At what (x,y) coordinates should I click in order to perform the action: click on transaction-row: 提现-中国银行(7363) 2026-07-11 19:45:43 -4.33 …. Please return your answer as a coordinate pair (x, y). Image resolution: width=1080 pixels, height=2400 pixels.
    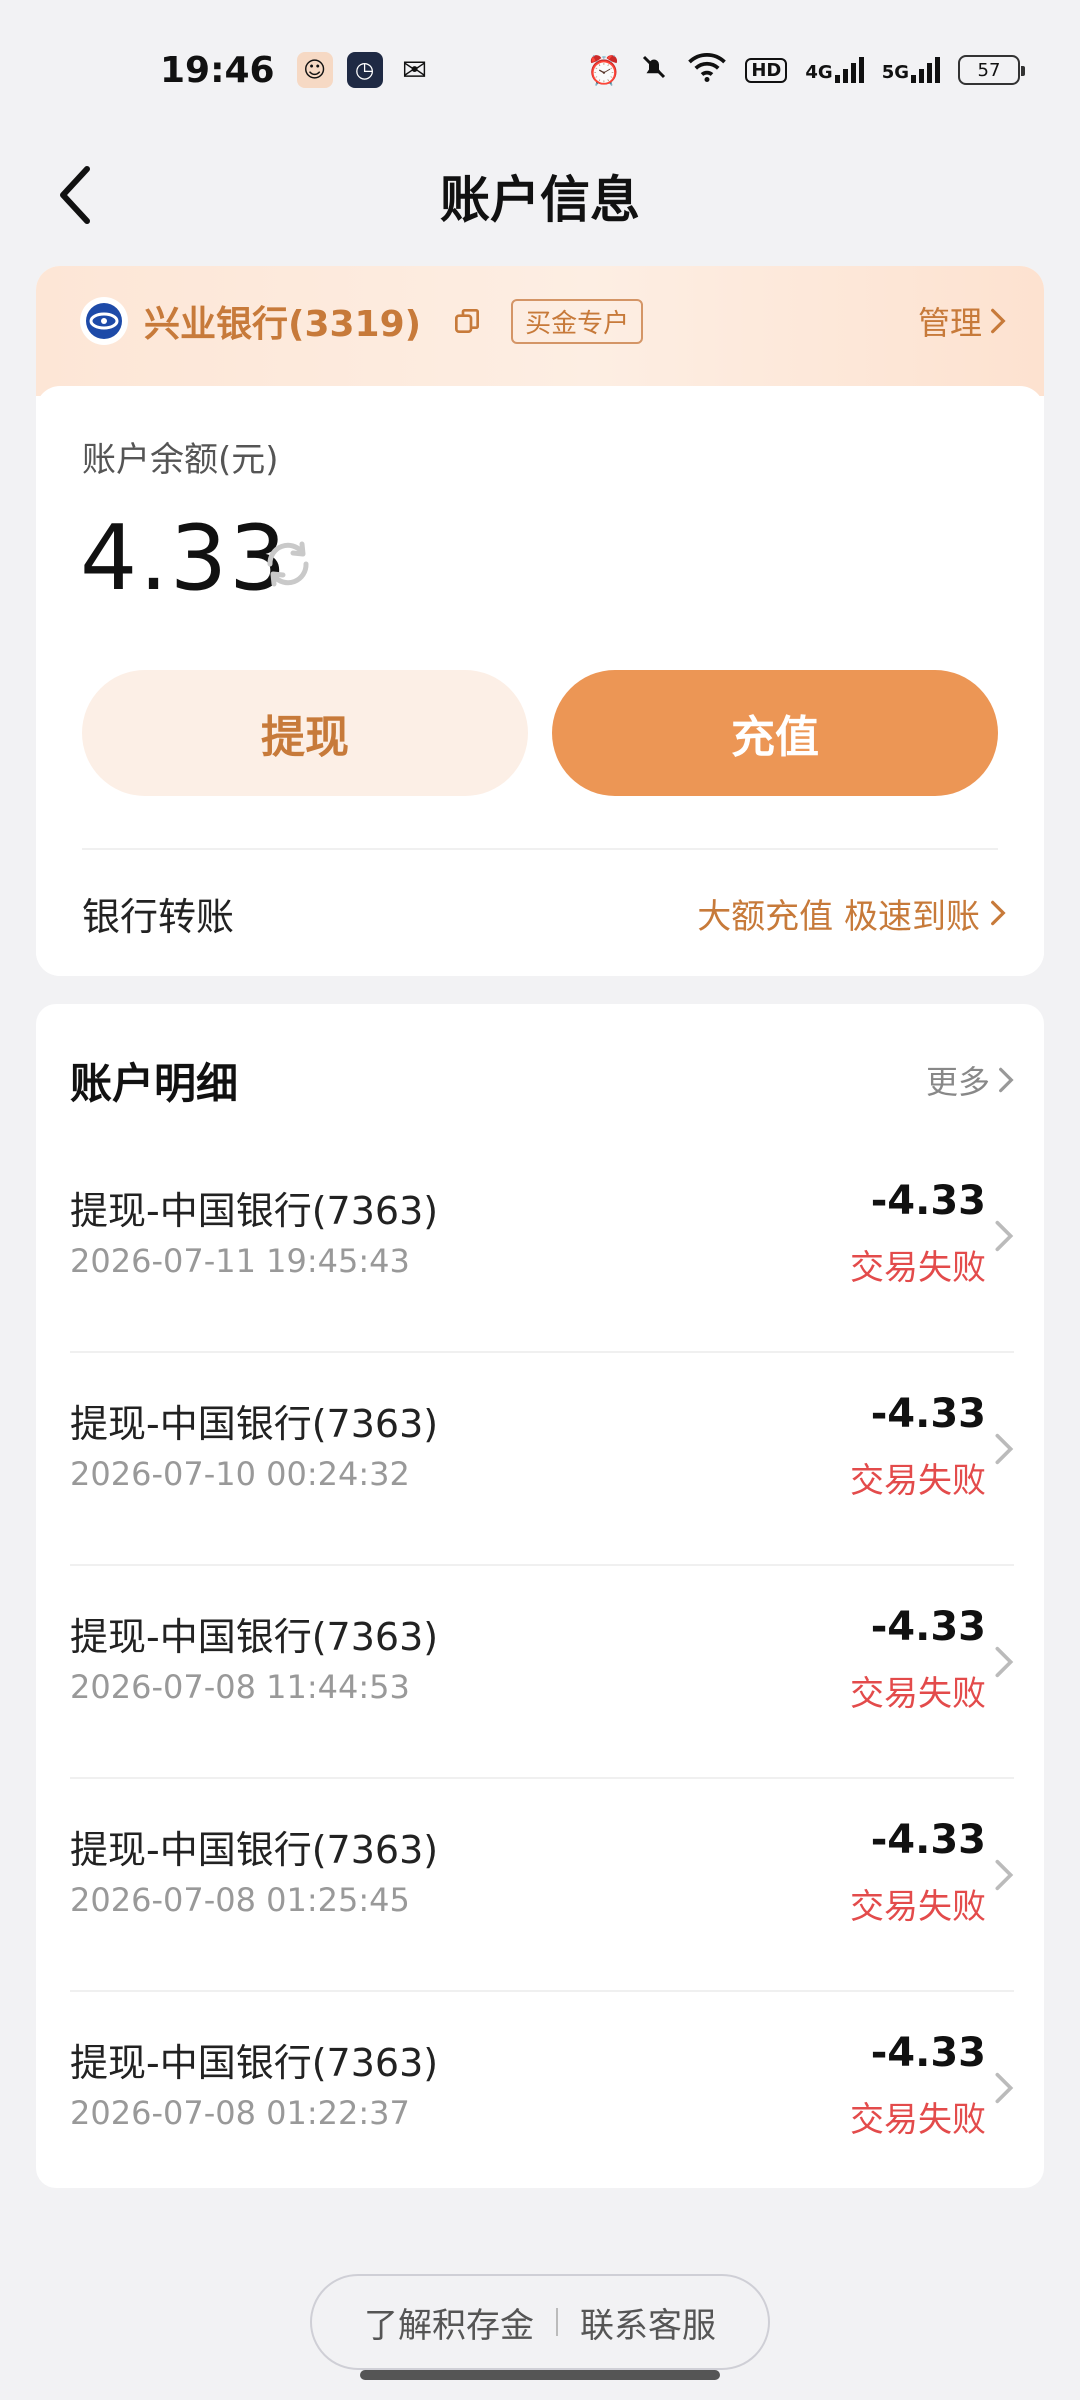
    Looking at the image, I should click on (542, 1246).